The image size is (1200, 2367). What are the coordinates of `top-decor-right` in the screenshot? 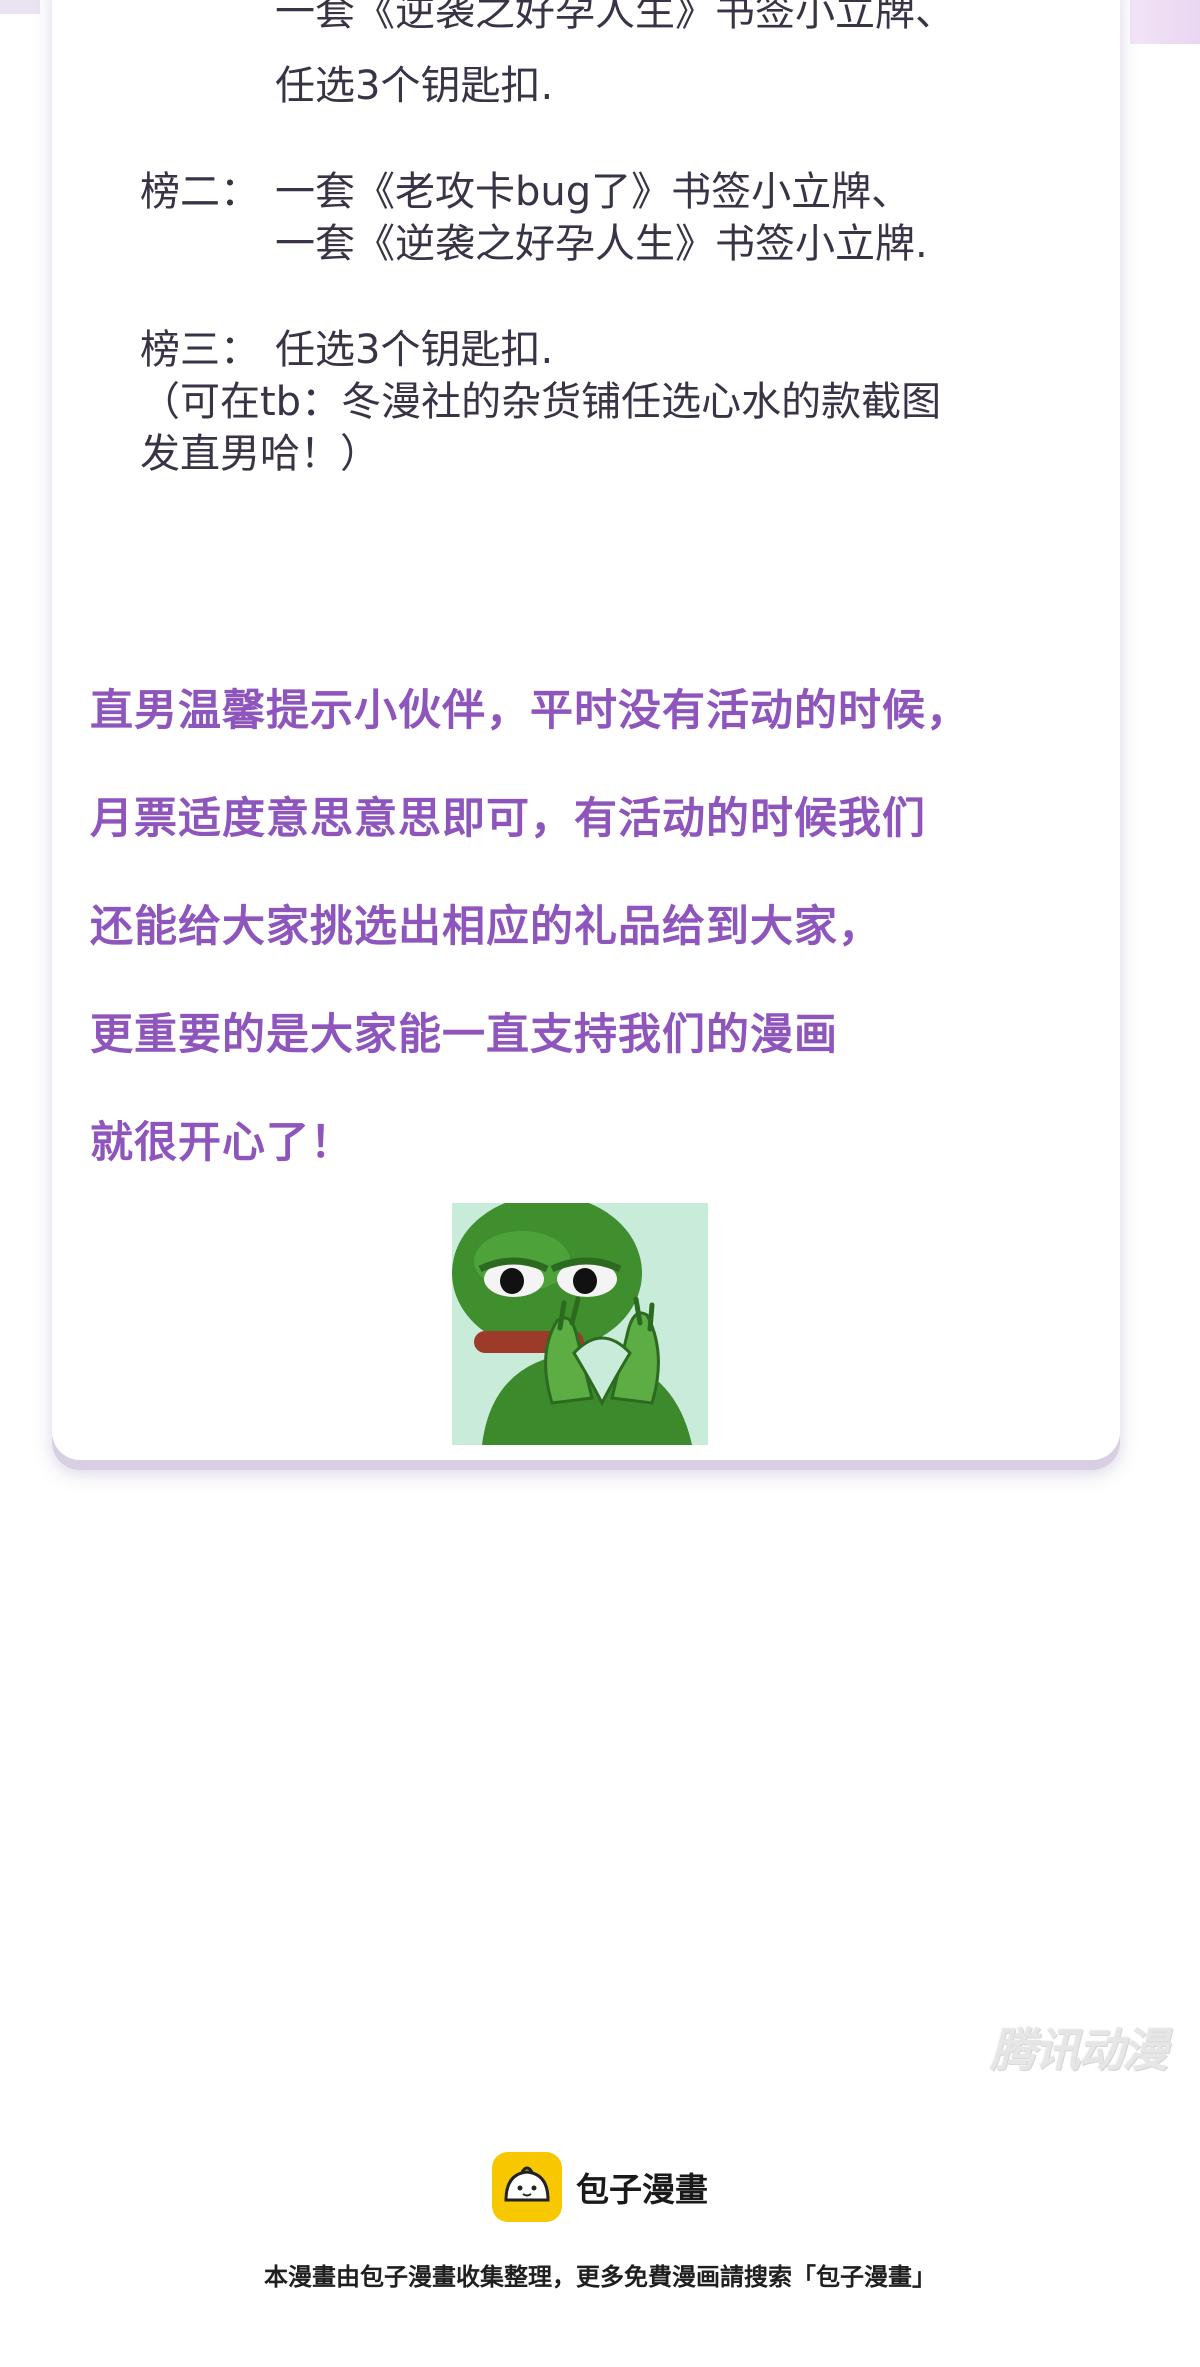 It's located at (1165, 22).